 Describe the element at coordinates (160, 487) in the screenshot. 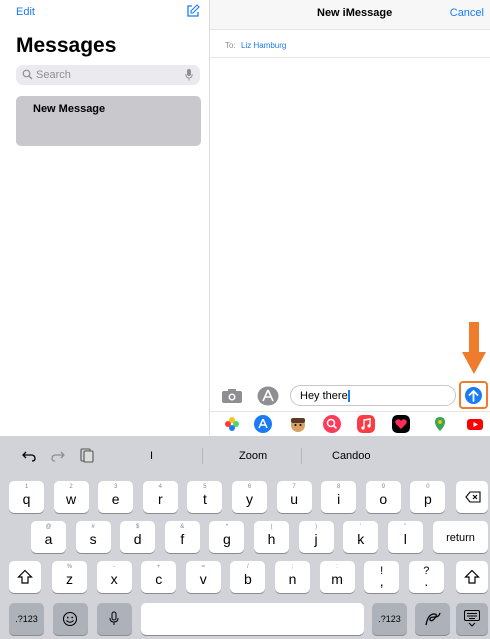

I see `key-alt-label: 4` at that location.